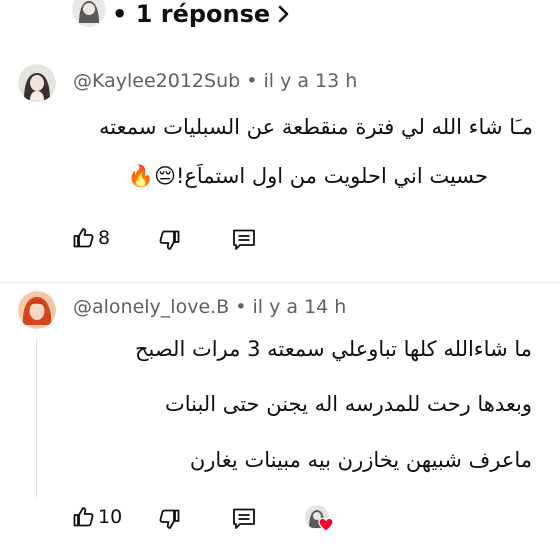 Image resolution: width=560 pixels, height=560 pixels. Describe the element at coordinates (151, 307) in the screenshot. I see `comment-author: @alonely_love.B` at that location.